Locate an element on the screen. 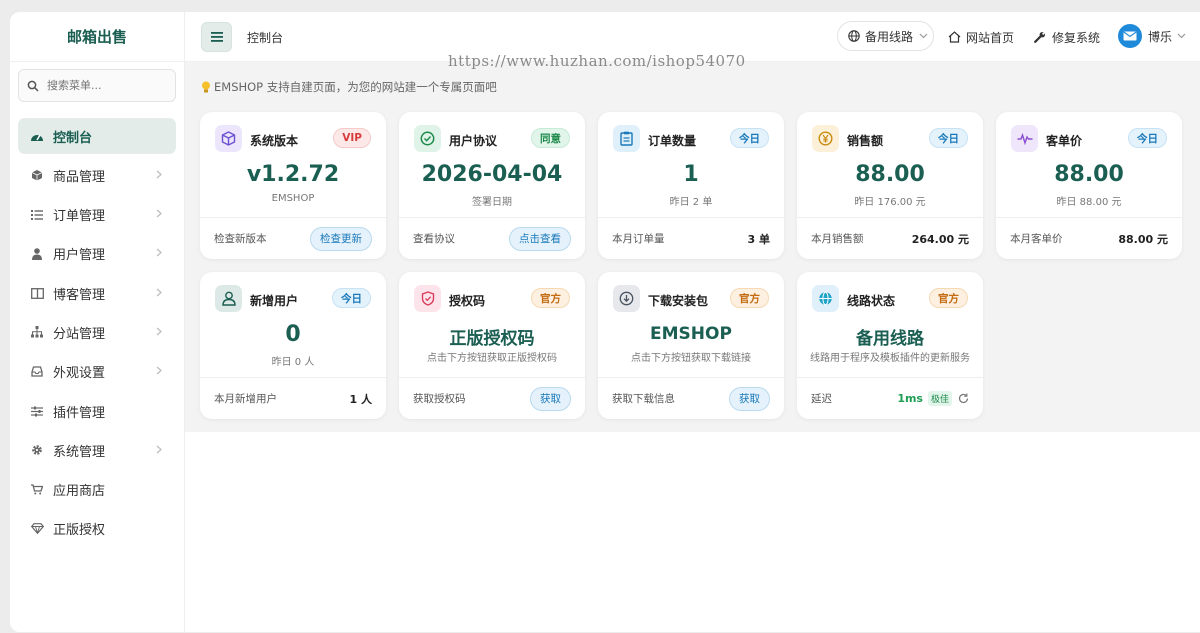 Image resolution: width=1200 pixels, height=633 pixels. cube-icon is located at coordinates (228, 138).